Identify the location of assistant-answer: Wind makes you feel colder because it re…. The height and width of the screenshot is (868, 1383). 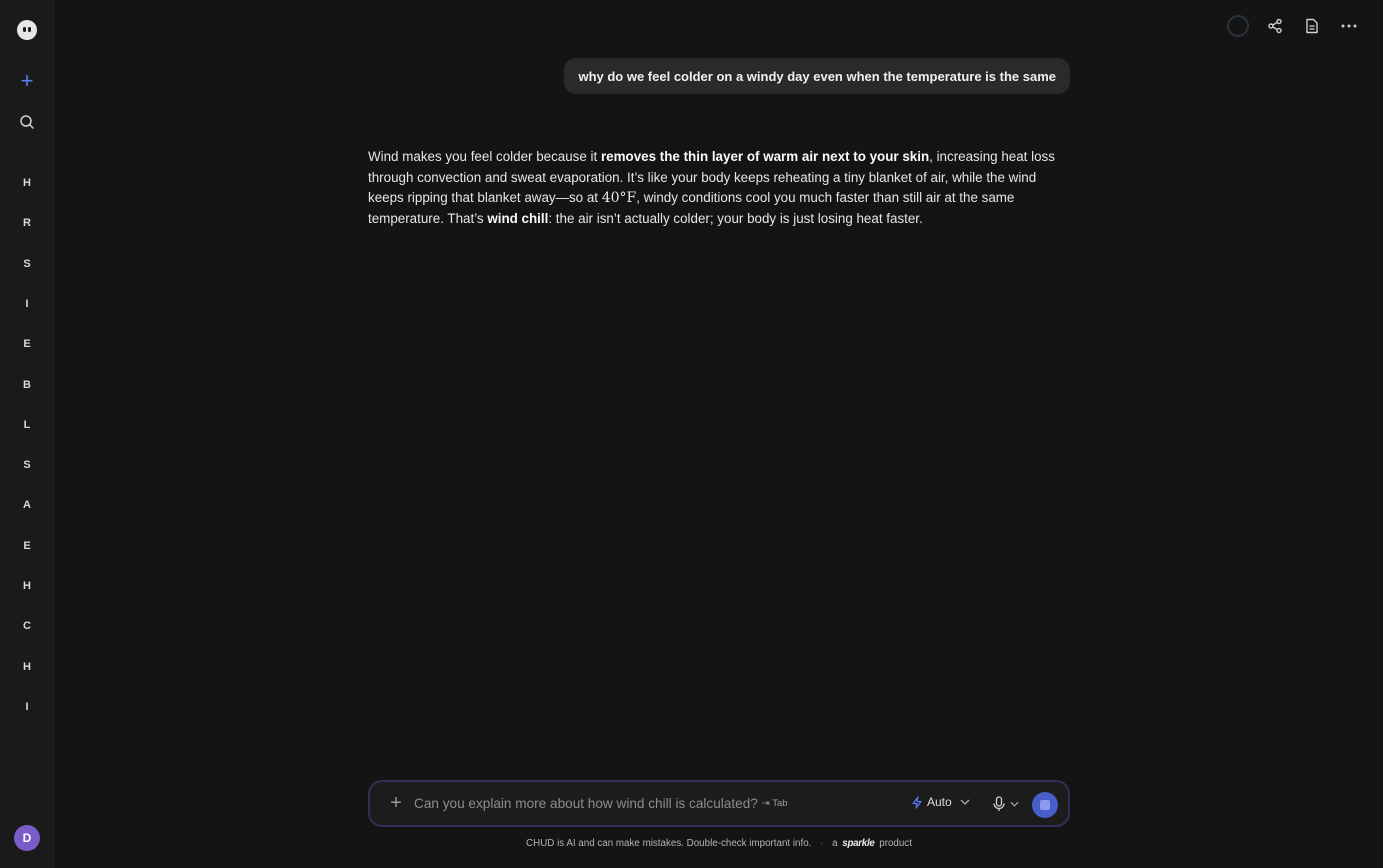
(713, 188).